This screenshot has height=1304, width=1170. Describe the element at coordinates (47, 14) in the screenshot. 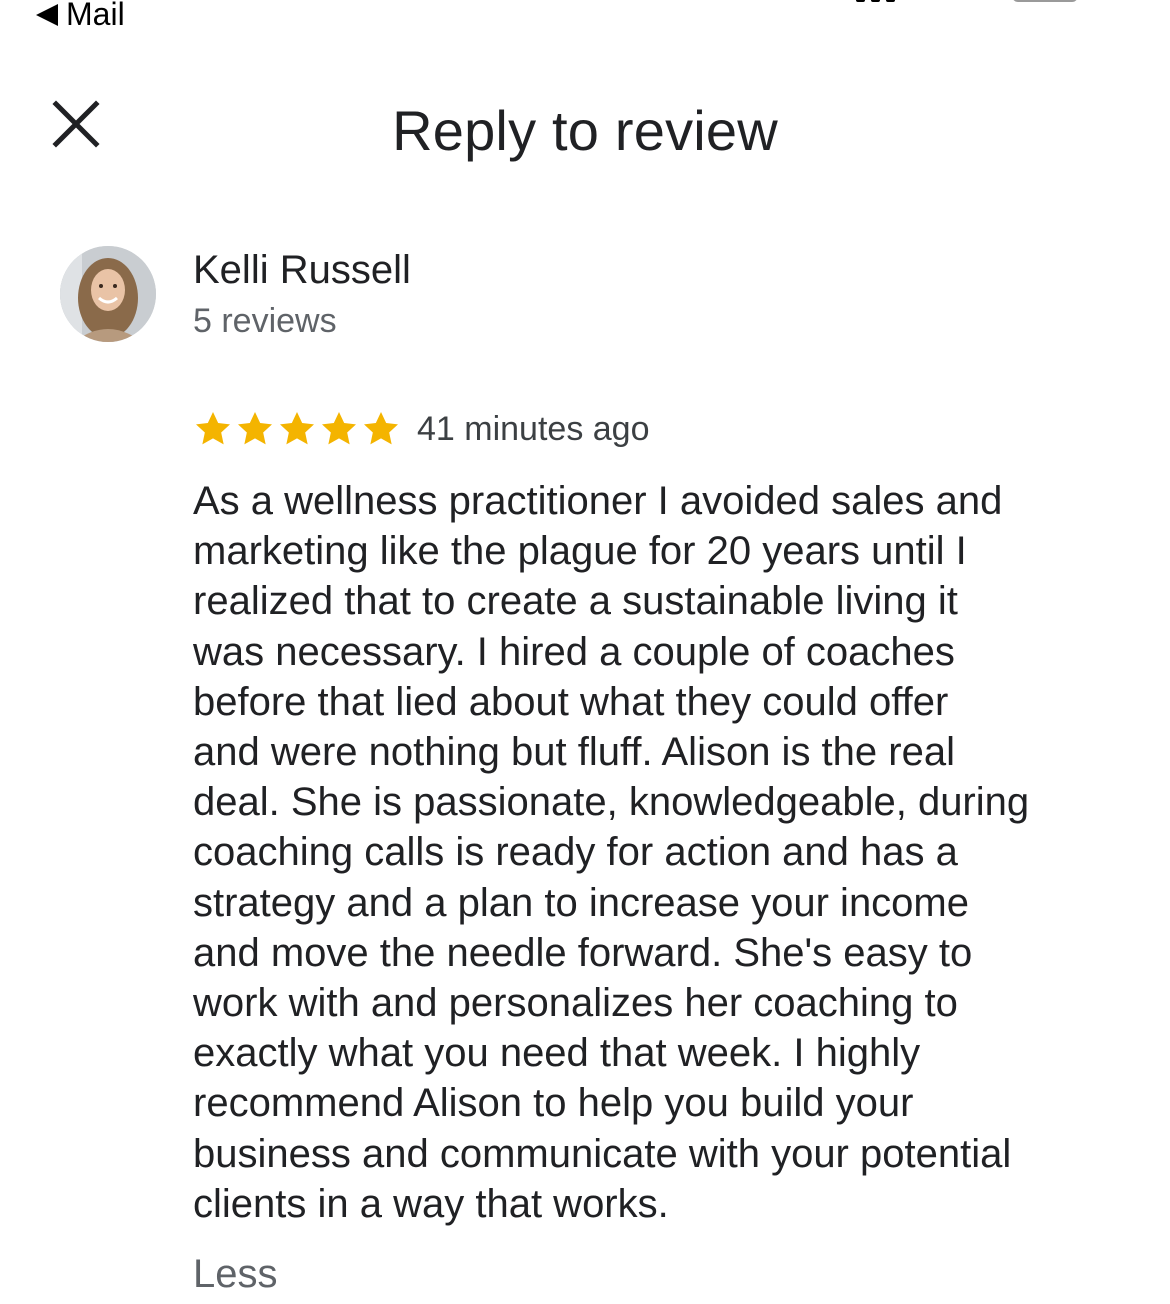

I see `back-arrow-icon` at that location.